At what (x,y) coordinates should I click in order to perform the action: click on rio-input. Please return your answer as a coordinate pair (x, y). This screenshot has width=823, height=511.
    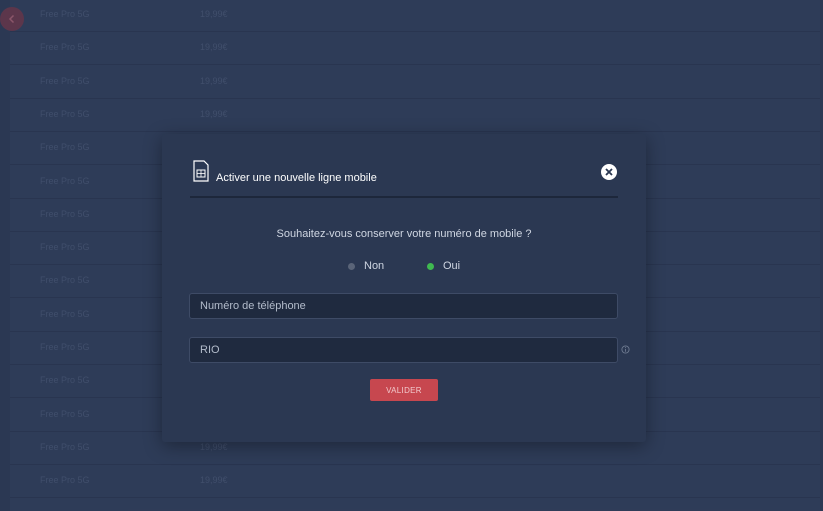
    Looking at the image, I should click on (403, 350).